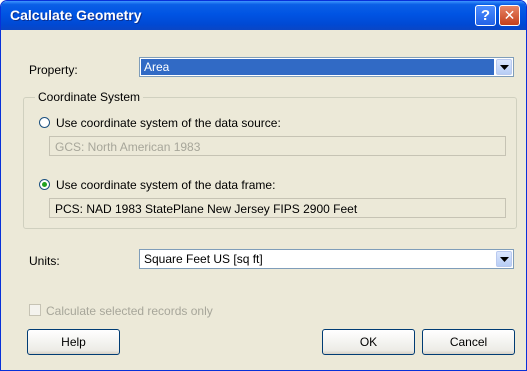 The width and height of the screenshot is (527, 371). Describe the element at coordinates (35, 310) in the screenshot. I see `calculate-selected-only-checkbox` at that location.